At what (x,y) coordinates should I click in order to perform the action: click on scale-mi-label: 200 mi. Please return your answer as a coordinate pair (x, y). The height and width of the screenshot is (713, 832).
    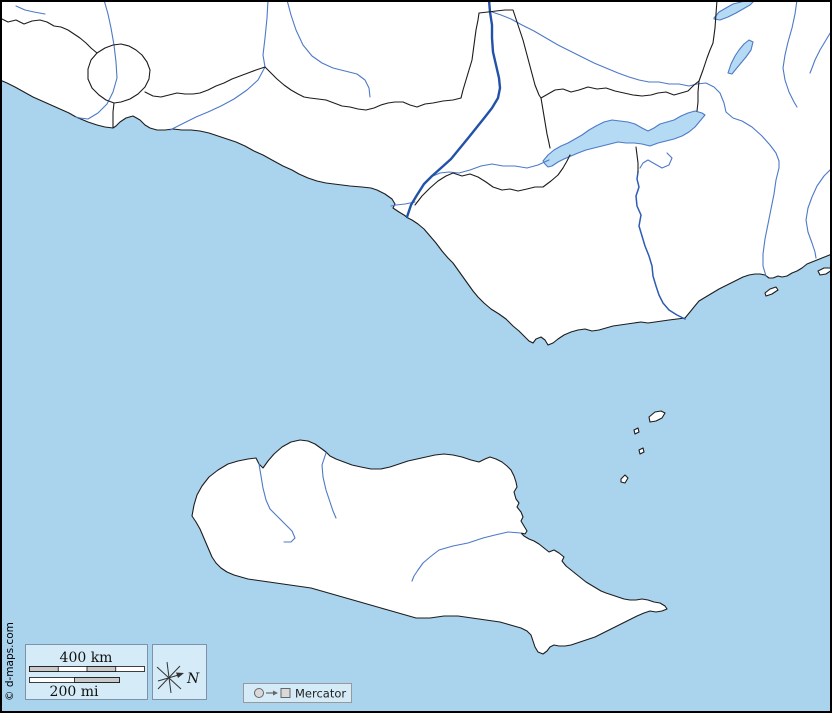
    Looking at the image, I should click on (74, 692).